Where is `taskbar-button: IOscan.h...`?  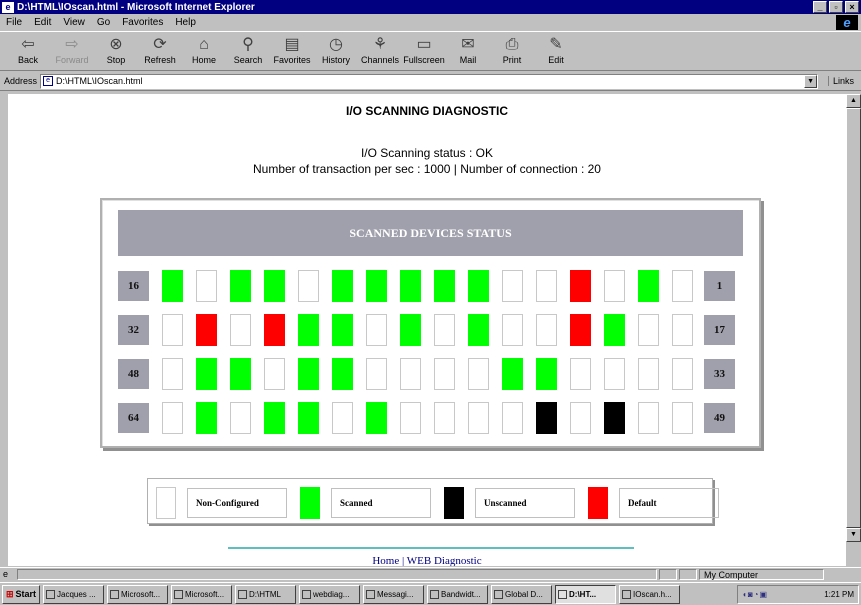 taskbar-button: IOscan.h... is located at coordinates (649, 594).